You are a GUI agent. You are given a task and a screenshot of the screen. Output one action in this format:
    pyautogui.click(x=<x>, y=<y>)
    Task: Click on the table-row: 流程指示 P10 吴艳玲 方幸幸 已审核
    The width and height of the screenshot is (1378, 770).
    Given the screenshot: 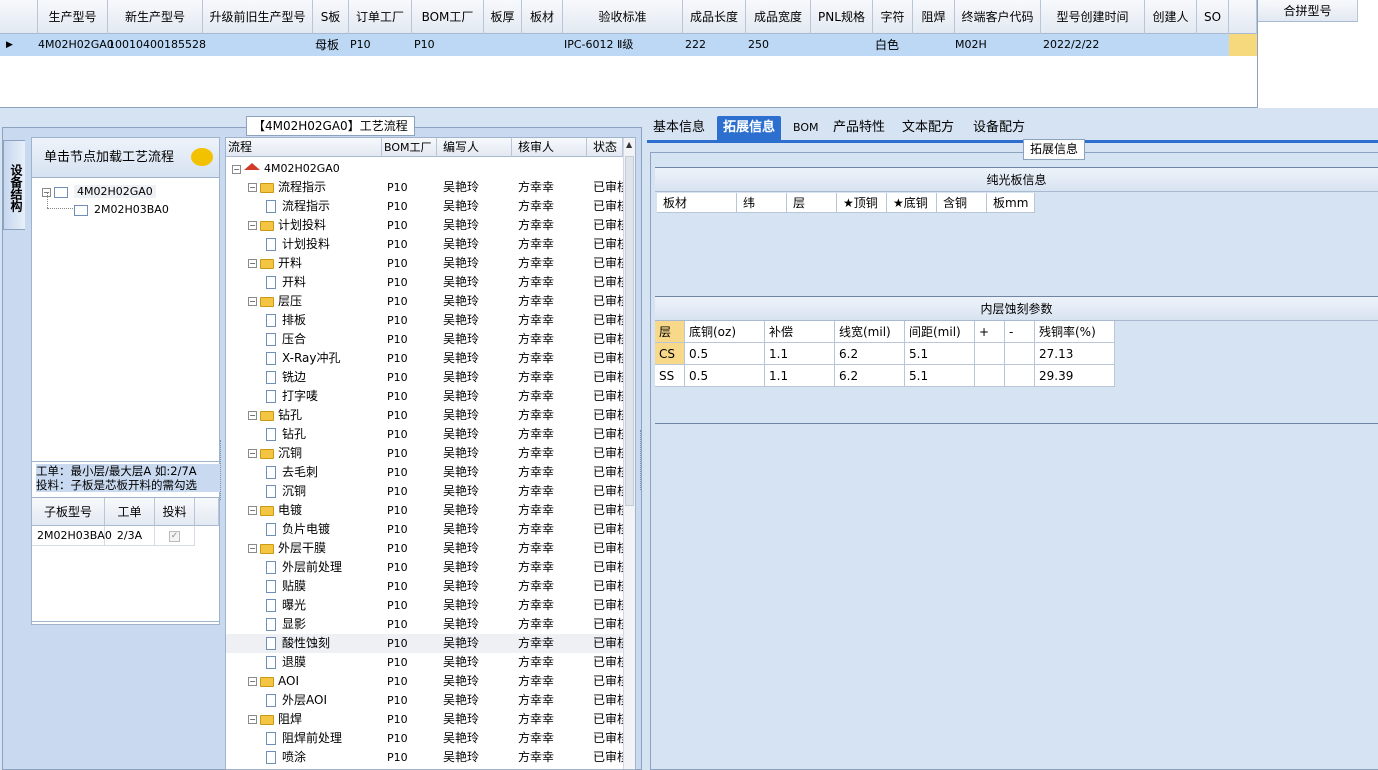 What is the action you would take?
    pyautogui.click(x=424, y=206)
    